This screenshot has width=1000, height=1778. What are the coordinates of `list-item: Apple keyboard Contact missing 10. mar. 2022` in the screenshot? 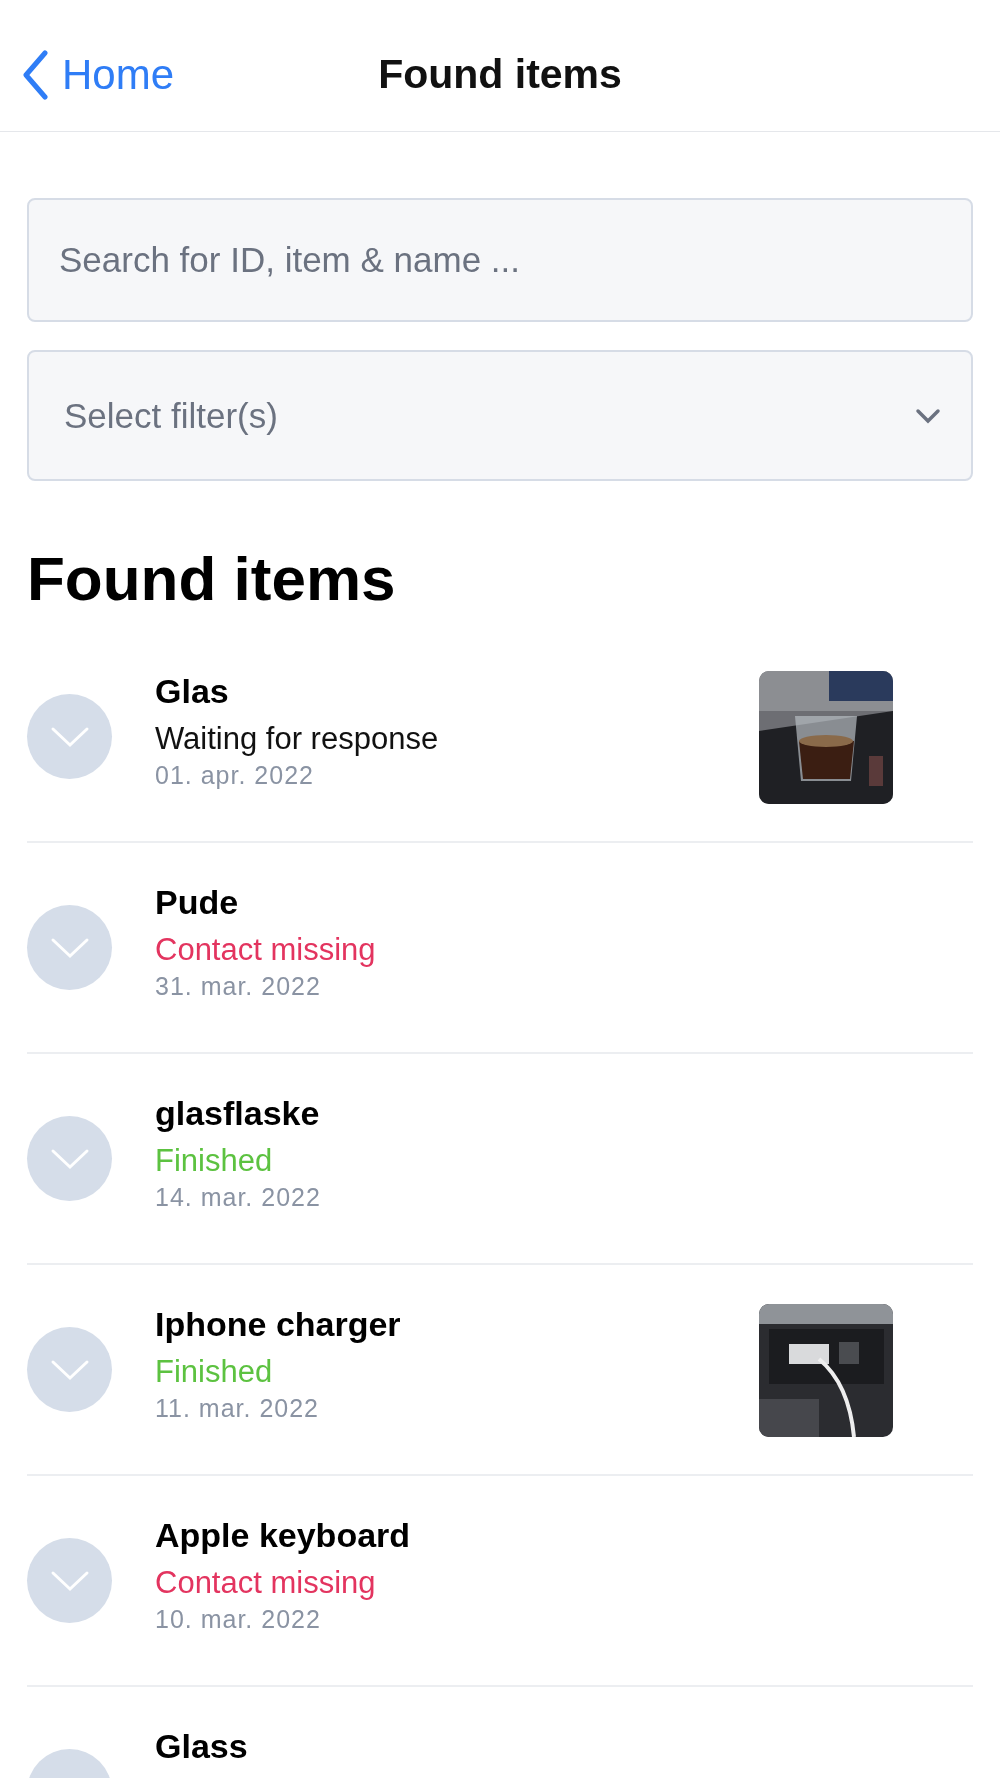 It's located at (500, 1581).